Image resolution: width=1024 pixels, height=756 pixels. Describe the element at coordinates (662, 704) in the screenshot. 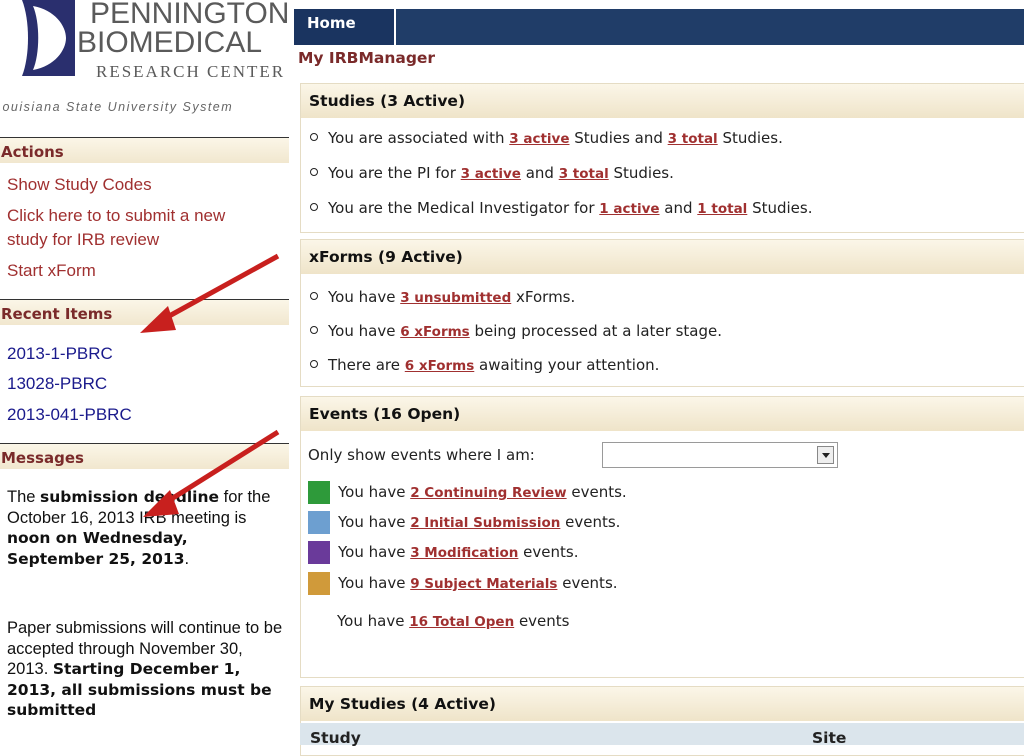

I see `my-studies-panel-title: My Studies (4 Active)` at that location.